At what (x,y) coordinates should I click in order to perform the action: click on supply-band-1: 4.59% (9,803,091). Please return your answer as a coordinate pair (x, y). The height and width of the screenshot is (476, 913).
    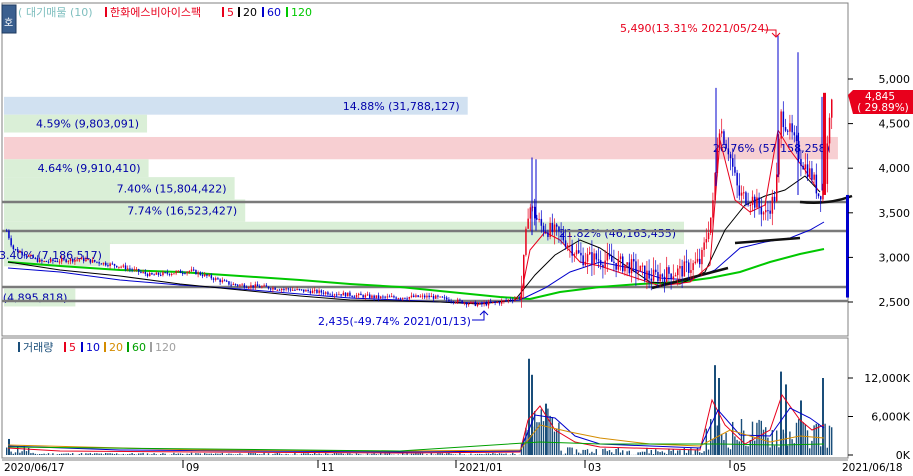
    Looking at the image, I should click on (76, 123).